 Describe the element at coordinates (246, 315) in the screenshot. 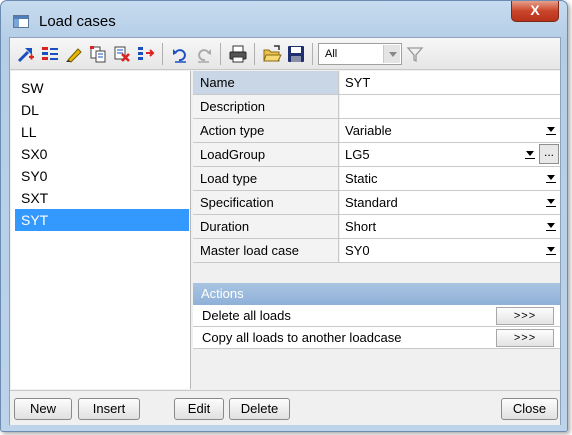

I see `action-label: Delete all loads` at that location.